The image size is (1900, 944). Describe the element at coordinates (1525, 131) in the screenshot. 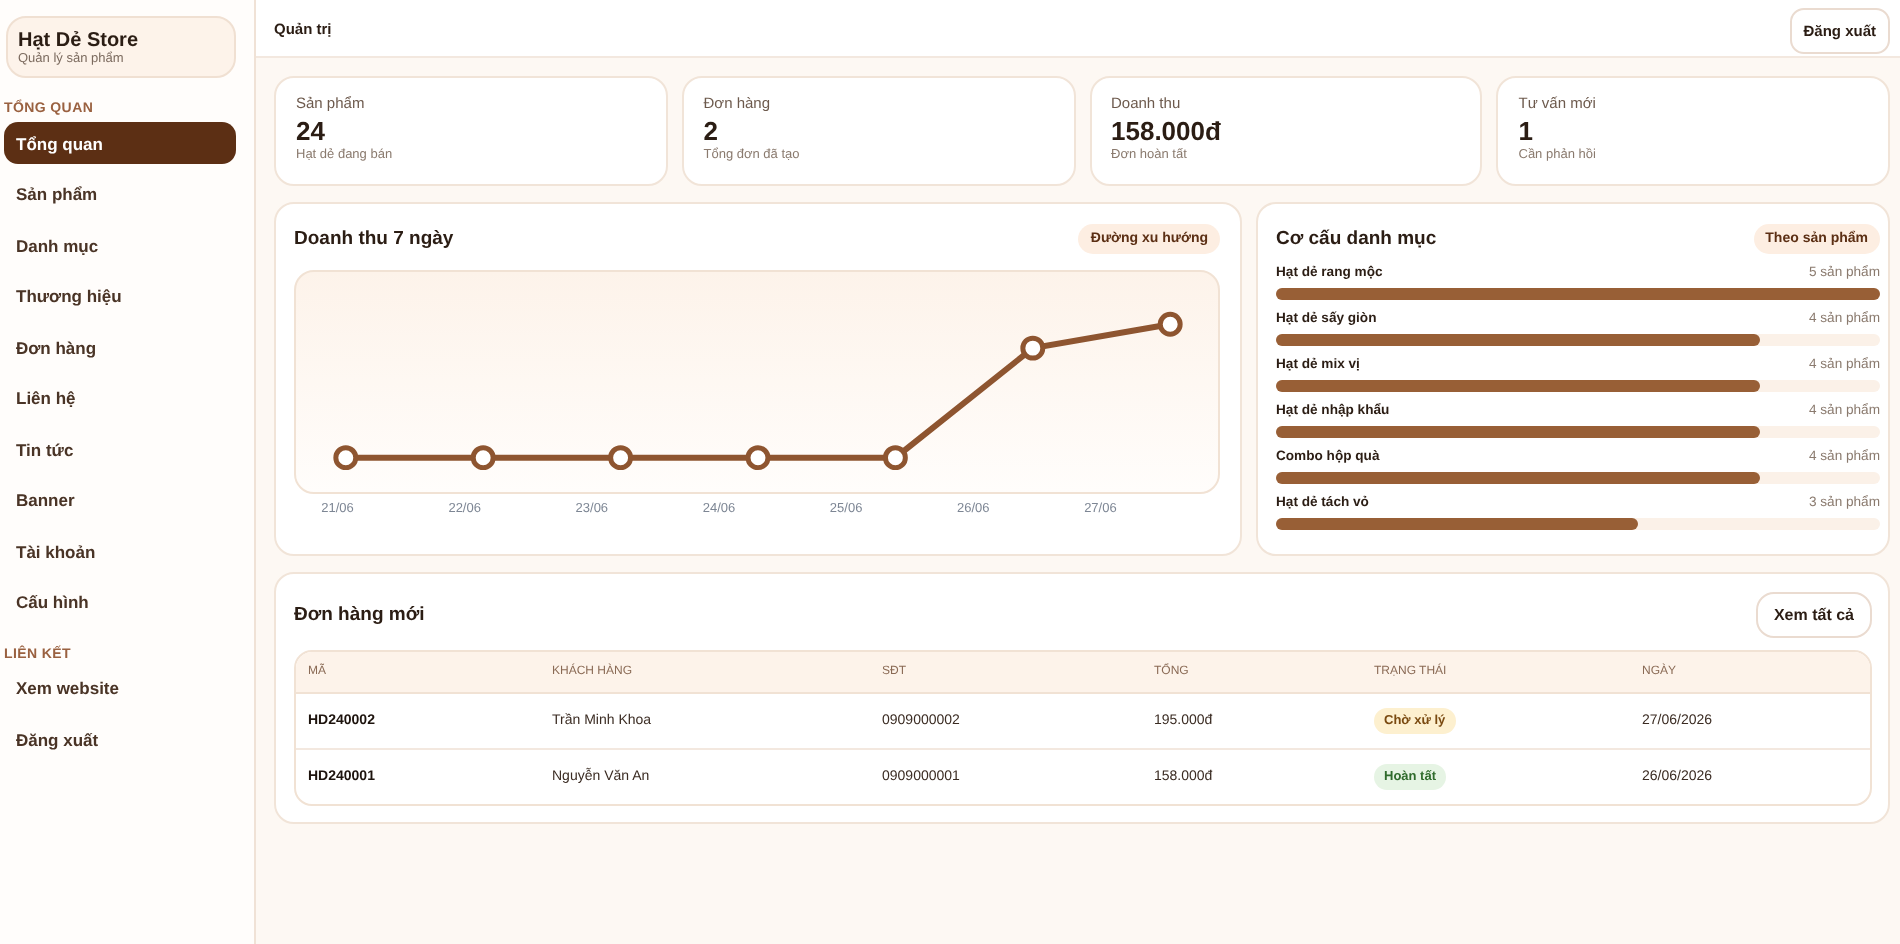

I see `stat-value: 1` at that location.